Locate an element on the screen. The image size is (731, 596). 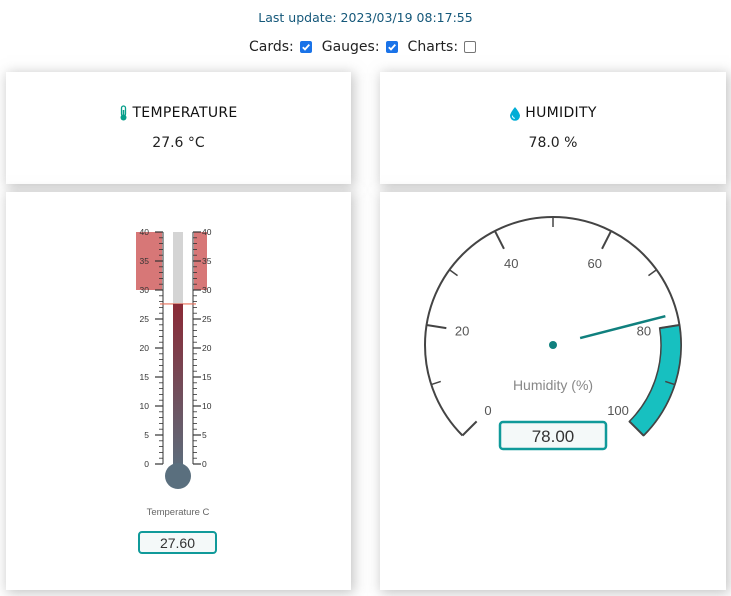
gauge-readout: 78.00 is located at coordinates (553, 436).